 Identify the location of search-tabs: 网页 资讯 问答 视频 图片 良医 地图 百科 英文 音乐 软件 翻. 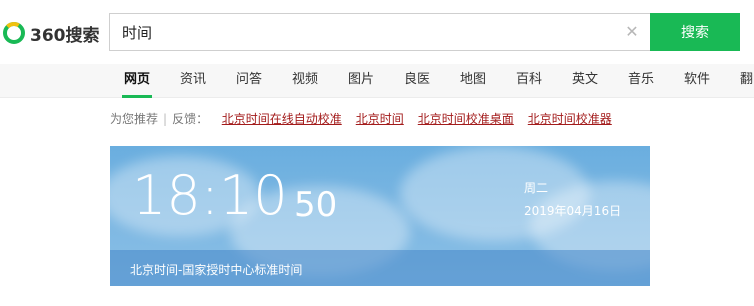
(377, 81).